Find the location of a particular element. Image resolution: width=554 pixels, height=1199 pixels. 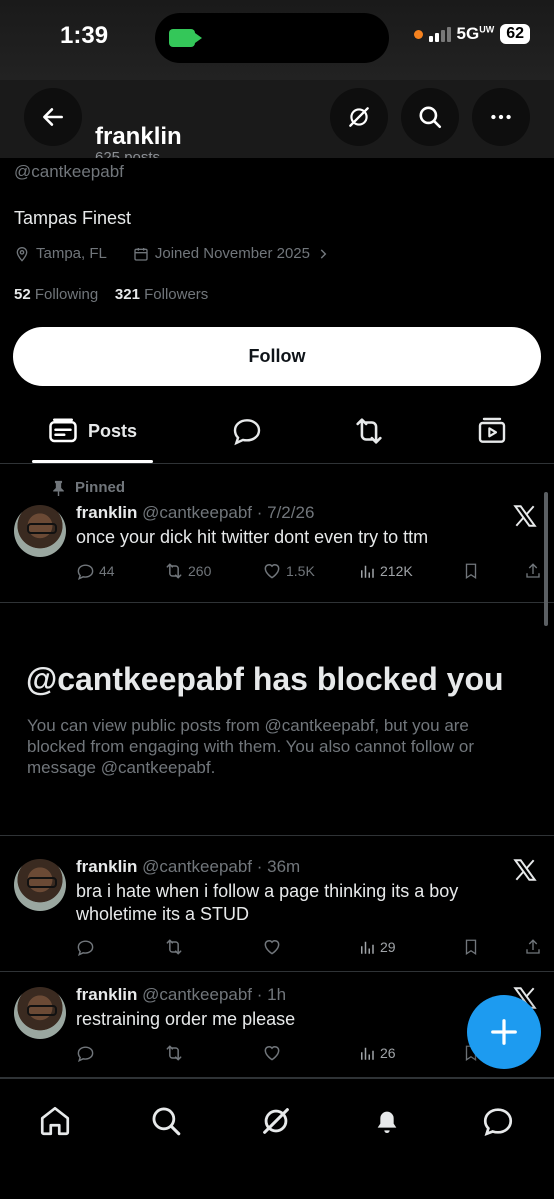

profile-header: franklin 625 posts is located at coordinates (277, 119).